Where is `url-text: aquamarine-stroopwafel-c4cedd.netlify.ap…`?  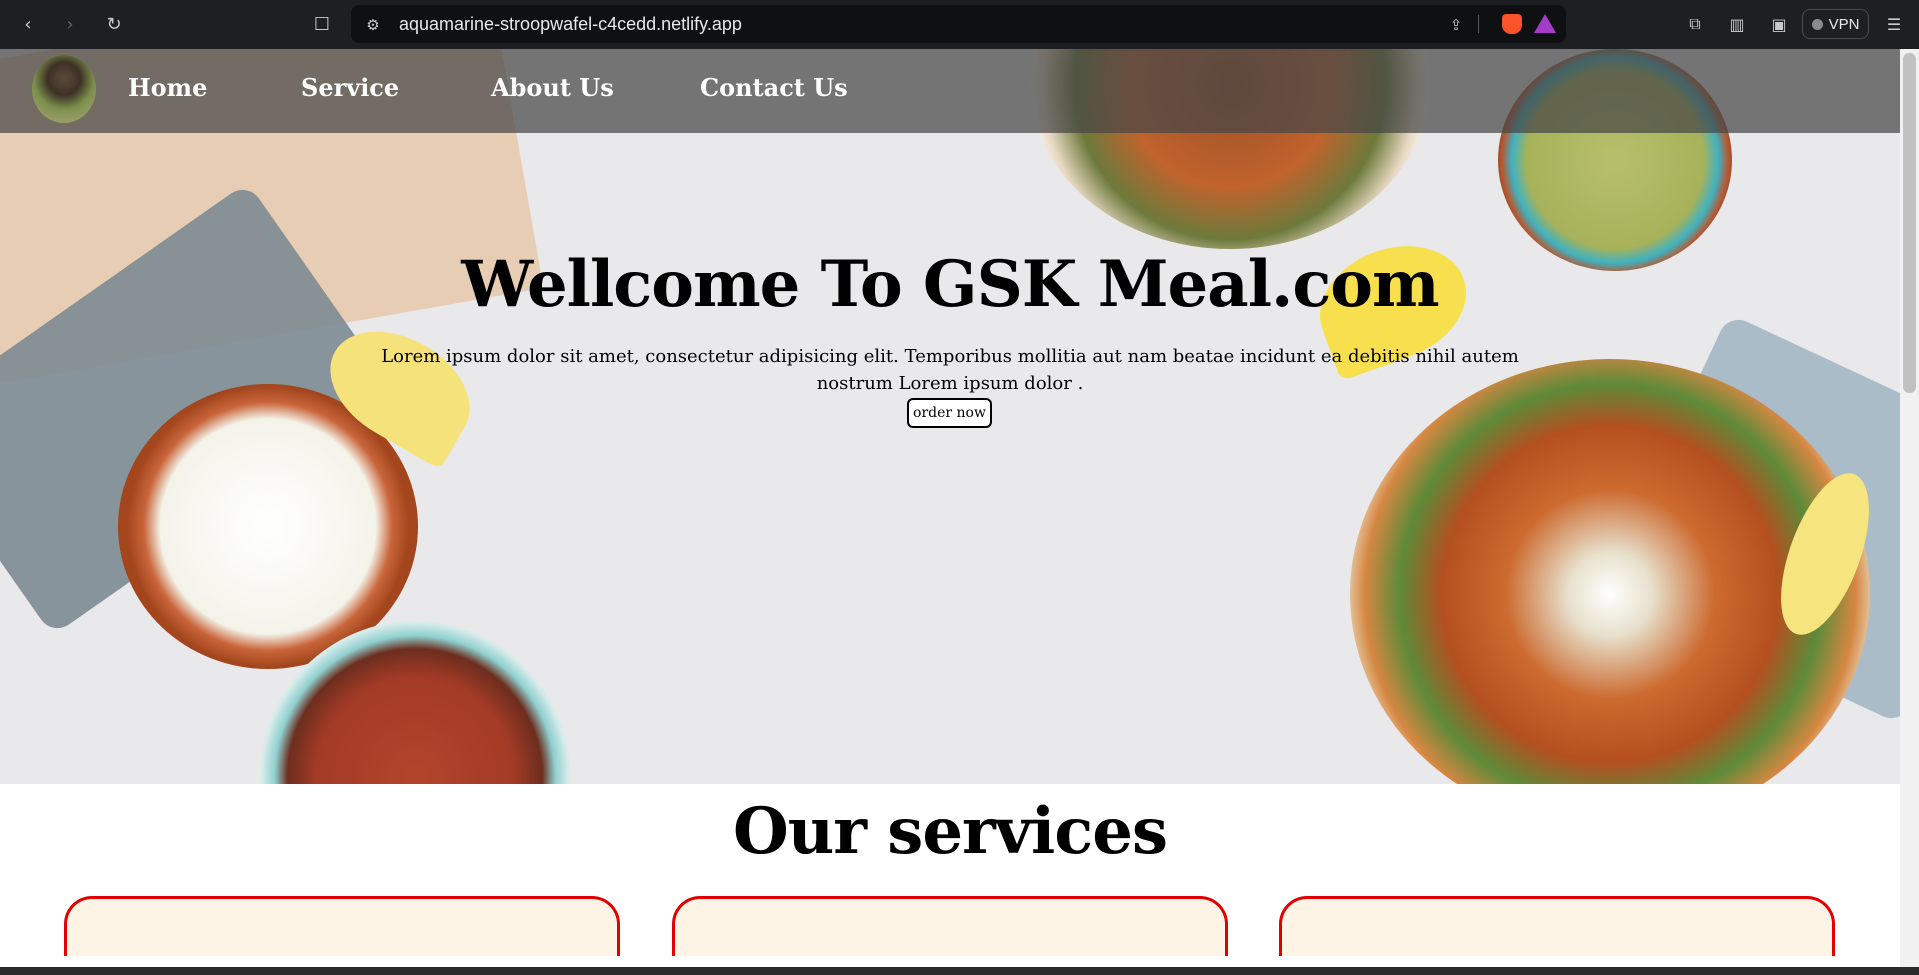
url-text: aquamarine-stroopwafel-c4cedd.netlify.ap… is located at coordinates (570, 24).